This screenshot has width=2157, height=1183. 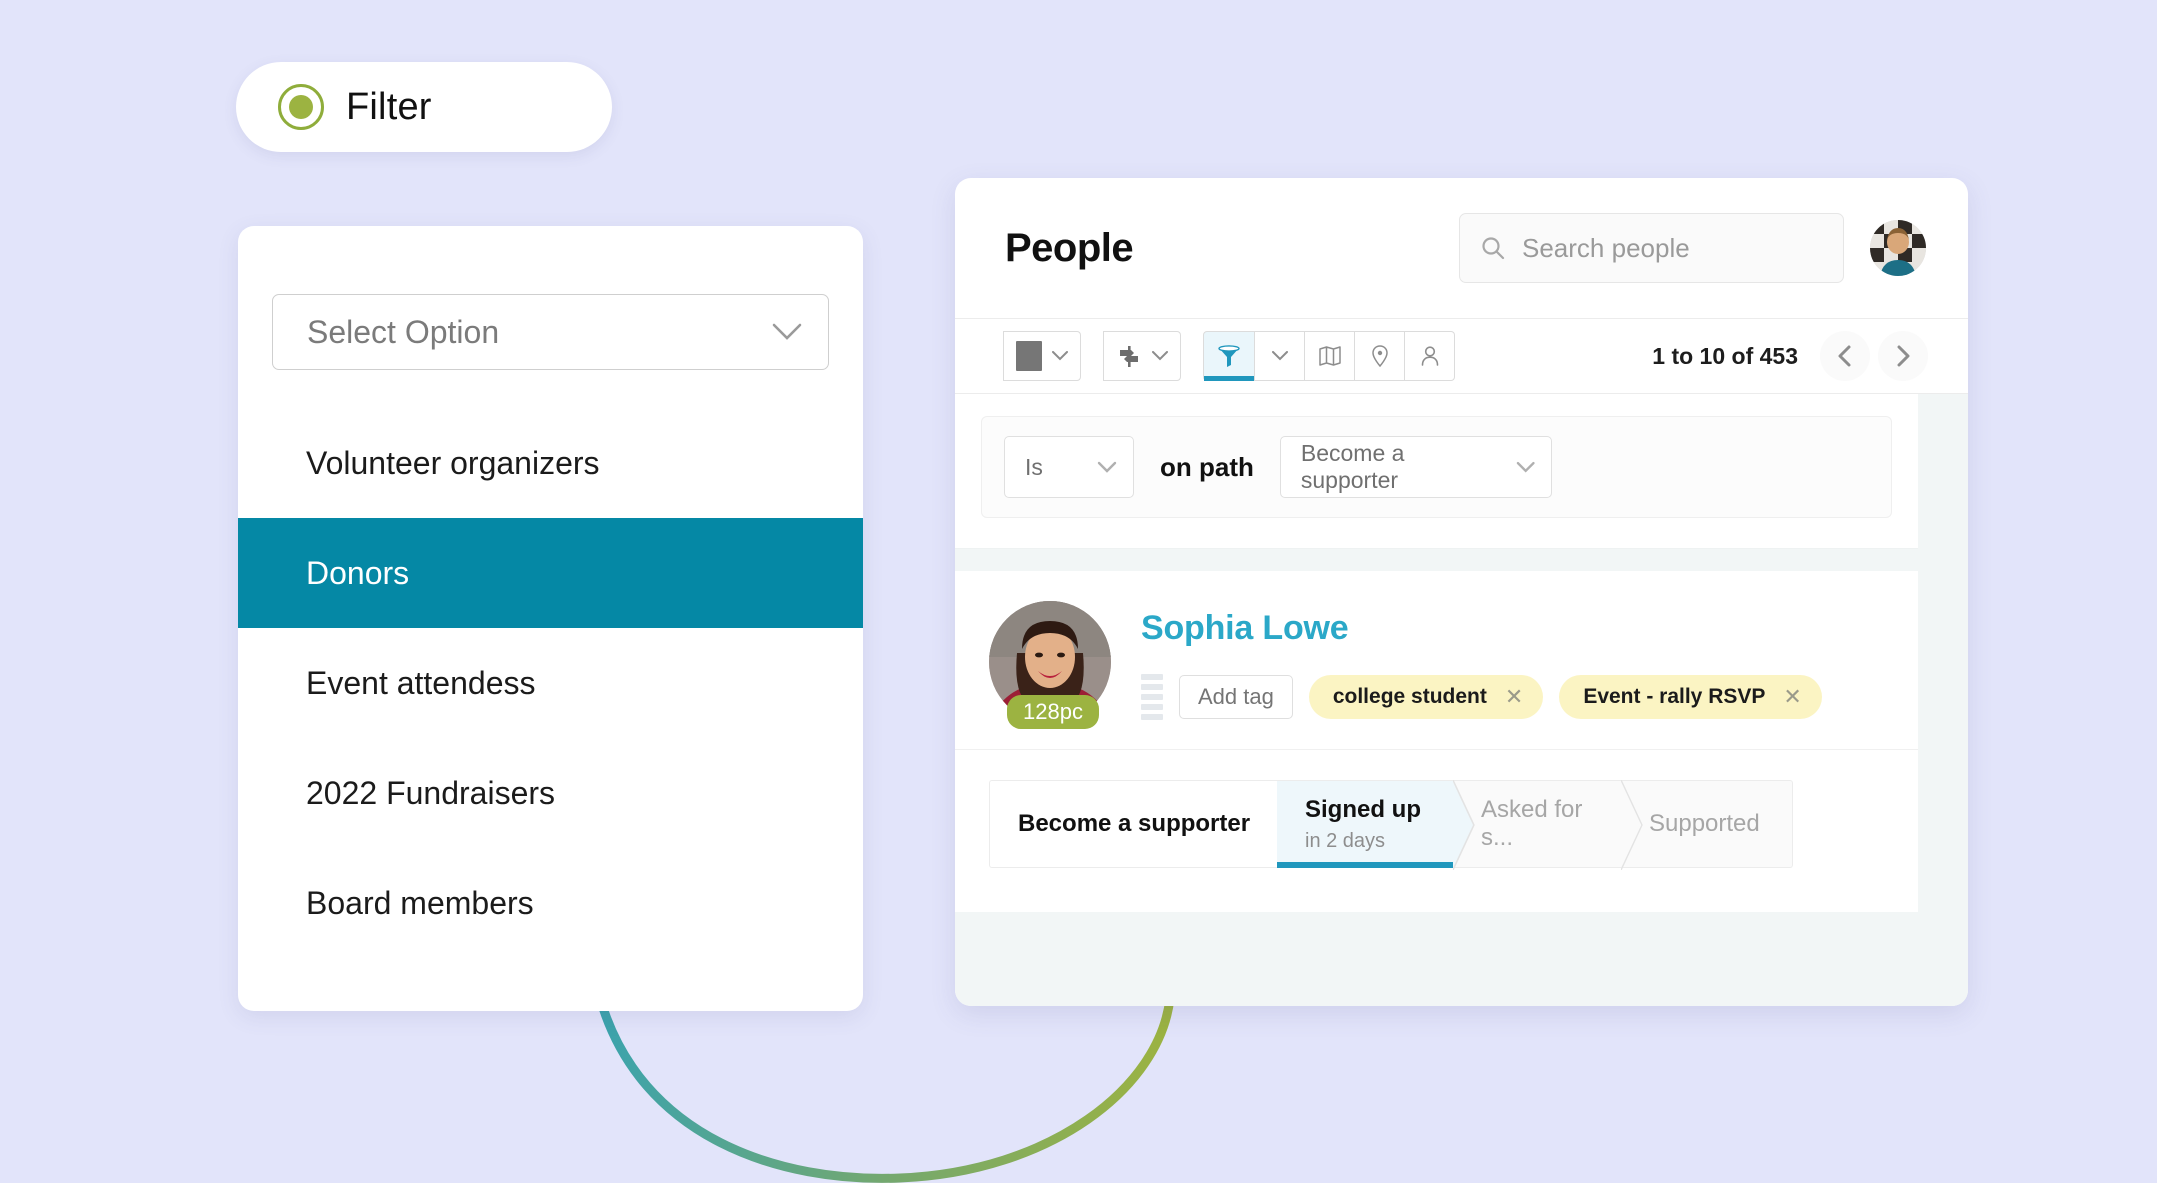 I want to click on pipeline-title: Become a supporter, so click(x=1134, y=823).